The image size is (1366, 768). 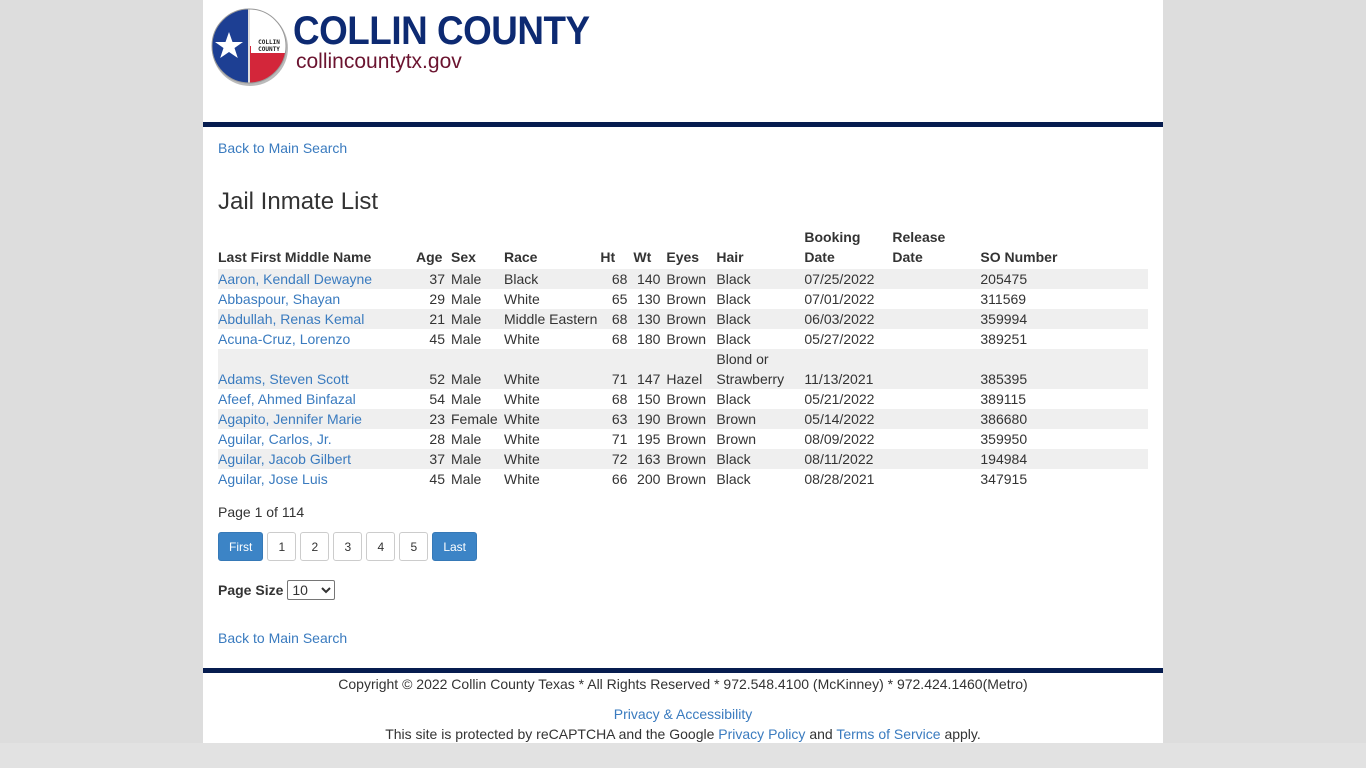 I want to click on inmate-name-link: Abdullah, Renas Kemal, so click(x=291, y=319).